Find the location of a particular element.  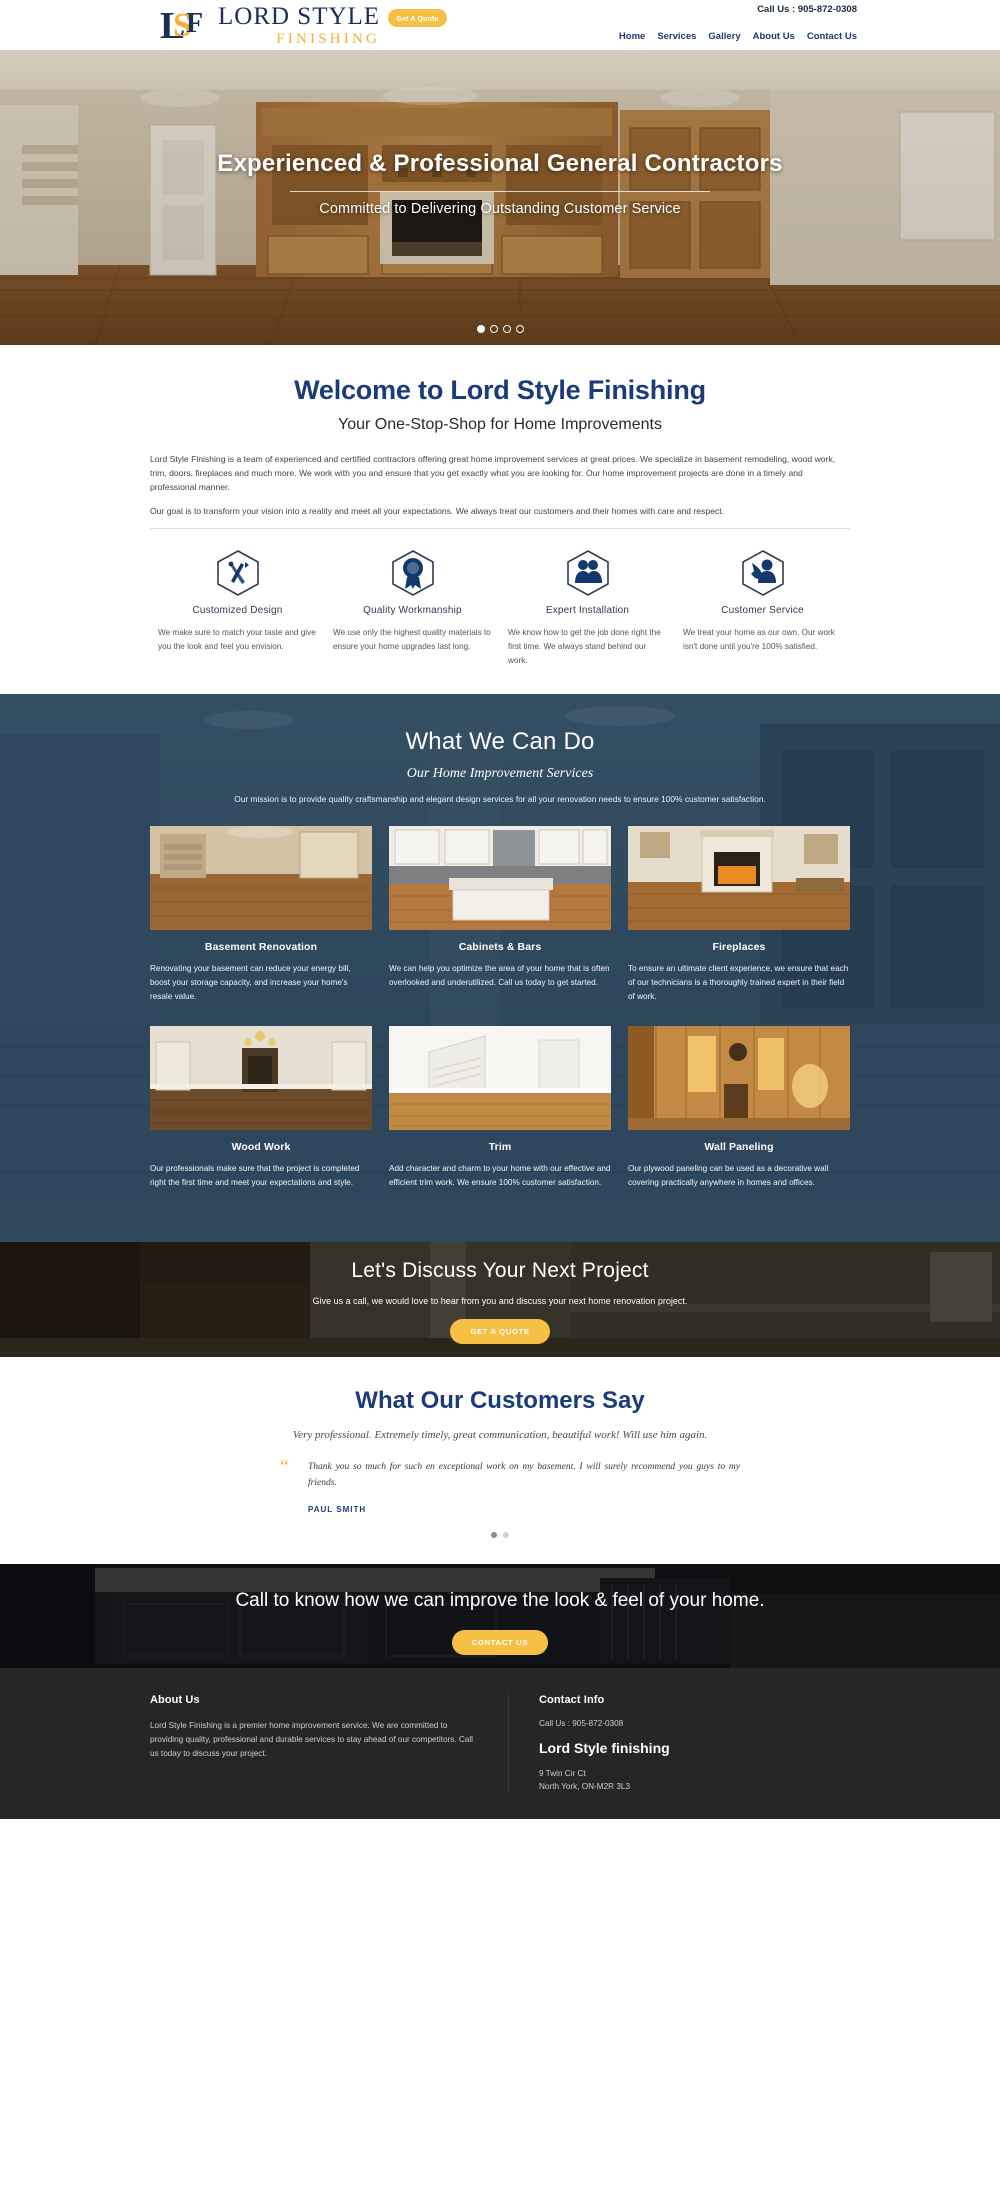

team-people-icon is located at coordinates (587, 573).